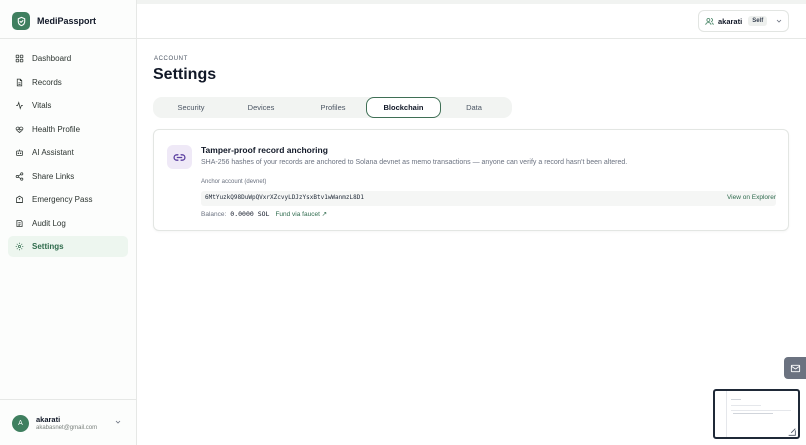  I want to click on feedback-widget-button, so click(795, 368).